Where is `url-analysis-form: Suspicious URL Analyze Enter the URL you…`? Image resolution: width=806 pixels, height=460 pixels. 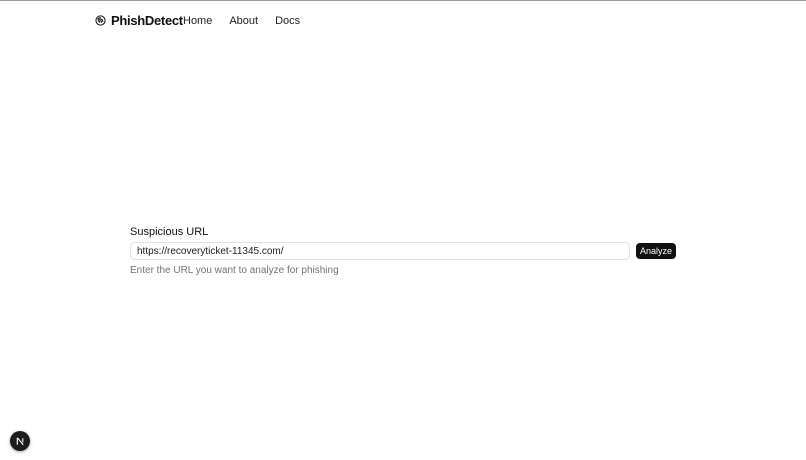
url-analysis-form: Suspicious URL Analyze Enter the URL you… is located at coordinates (403, 251).